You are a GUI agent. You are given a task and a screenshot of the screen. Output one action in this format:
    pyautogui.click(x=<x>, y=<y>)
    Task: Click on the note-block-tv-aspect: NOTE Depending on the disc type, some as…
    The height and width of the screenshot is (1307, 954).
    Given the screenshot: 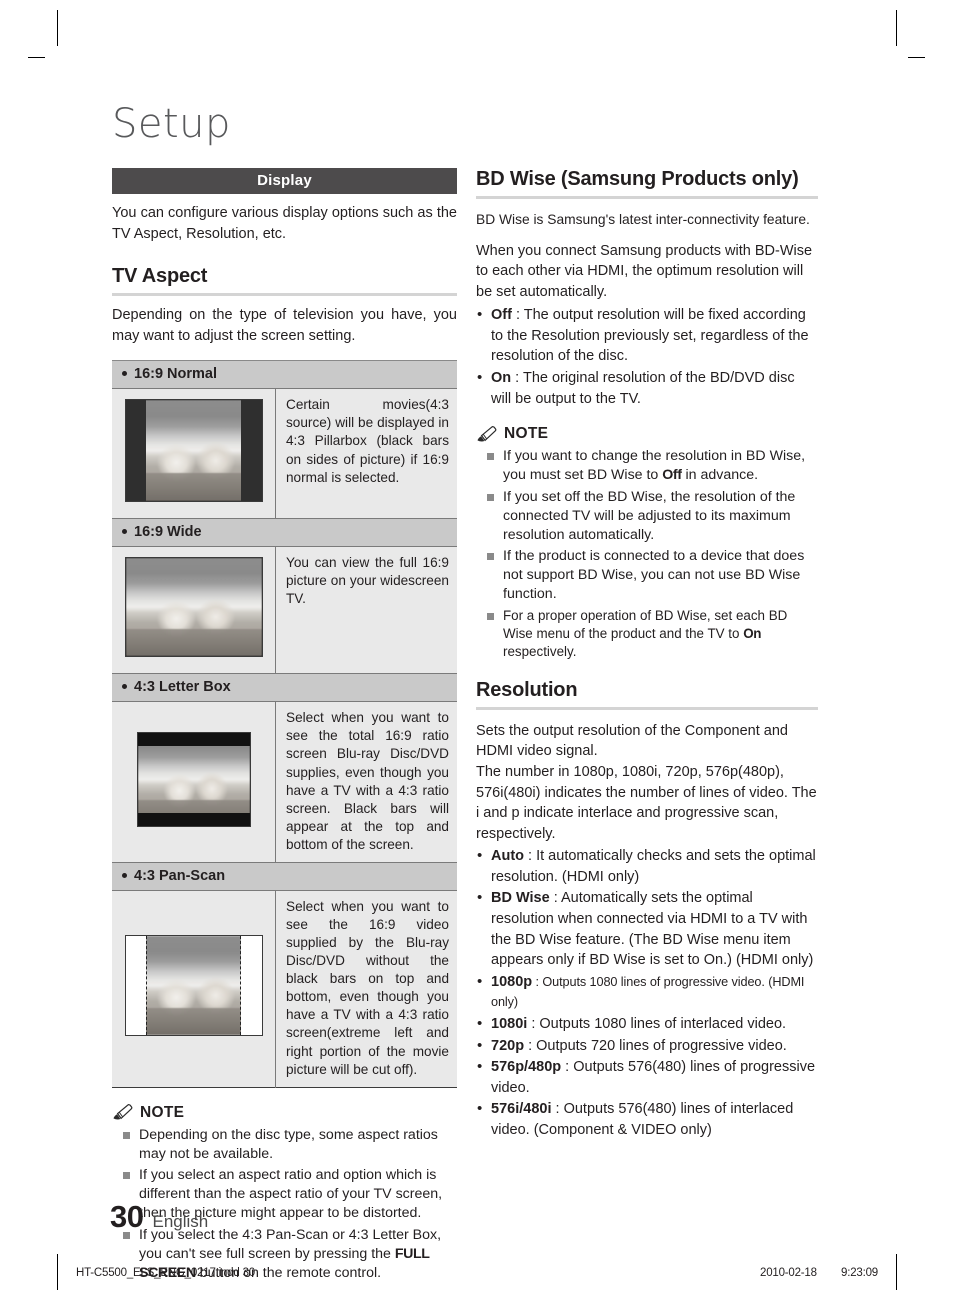 What is the action you would take?
    pyautogui.click(x=284, y=1193)
    